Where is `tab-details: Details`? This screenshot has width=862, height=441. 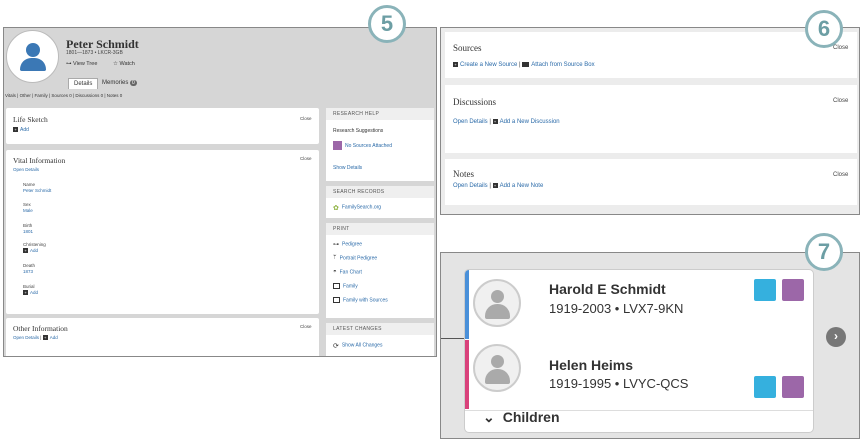 tab-details: Details is located at coordinates (83, 83).